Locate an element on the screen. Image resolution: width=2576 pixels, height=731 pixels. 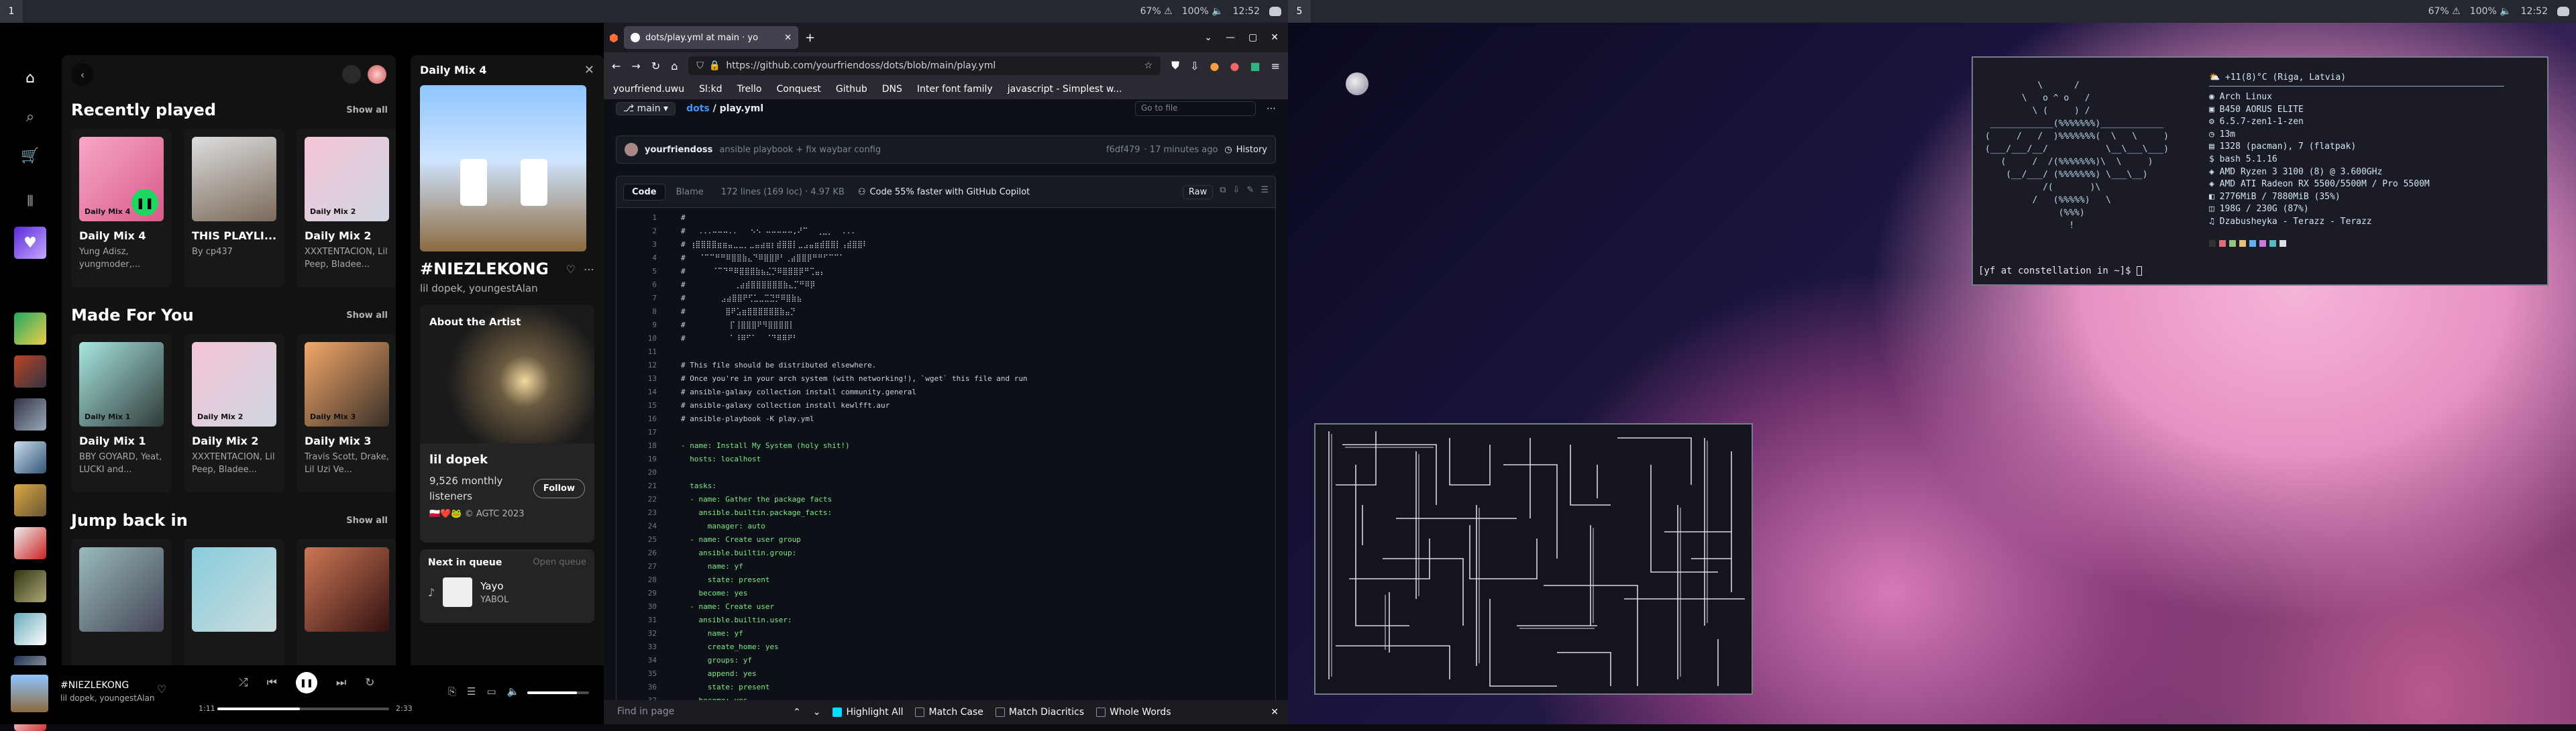
line-number: 32 is located at coordinates (636, 633).